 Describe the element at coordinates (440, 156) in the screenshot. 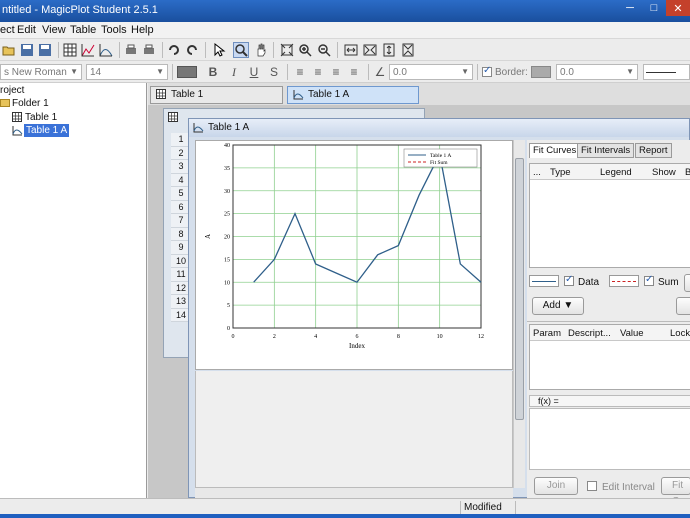

I see `legend-label-table-1-a: Table 1 A` at that location.